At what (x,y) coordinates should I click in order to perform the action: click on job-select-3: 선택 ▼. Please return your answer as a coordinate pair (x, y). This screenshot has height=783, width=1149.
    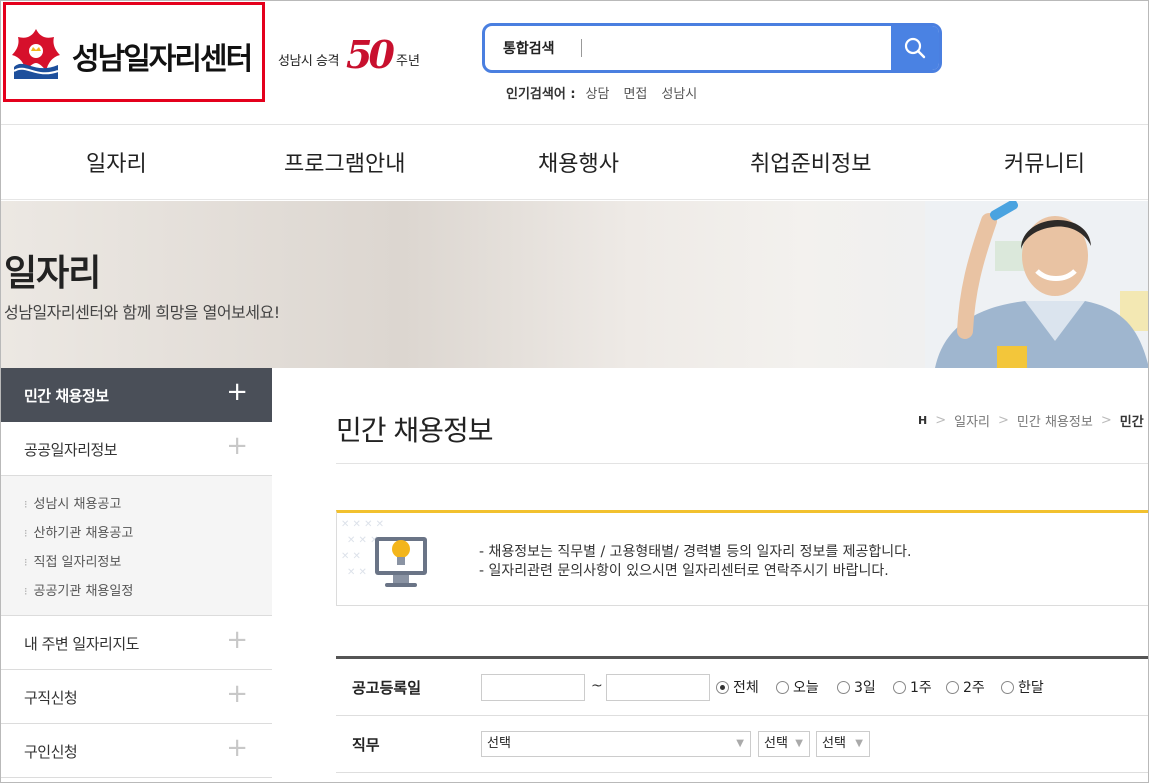
    Looking at the image, I should click on (843, 744).